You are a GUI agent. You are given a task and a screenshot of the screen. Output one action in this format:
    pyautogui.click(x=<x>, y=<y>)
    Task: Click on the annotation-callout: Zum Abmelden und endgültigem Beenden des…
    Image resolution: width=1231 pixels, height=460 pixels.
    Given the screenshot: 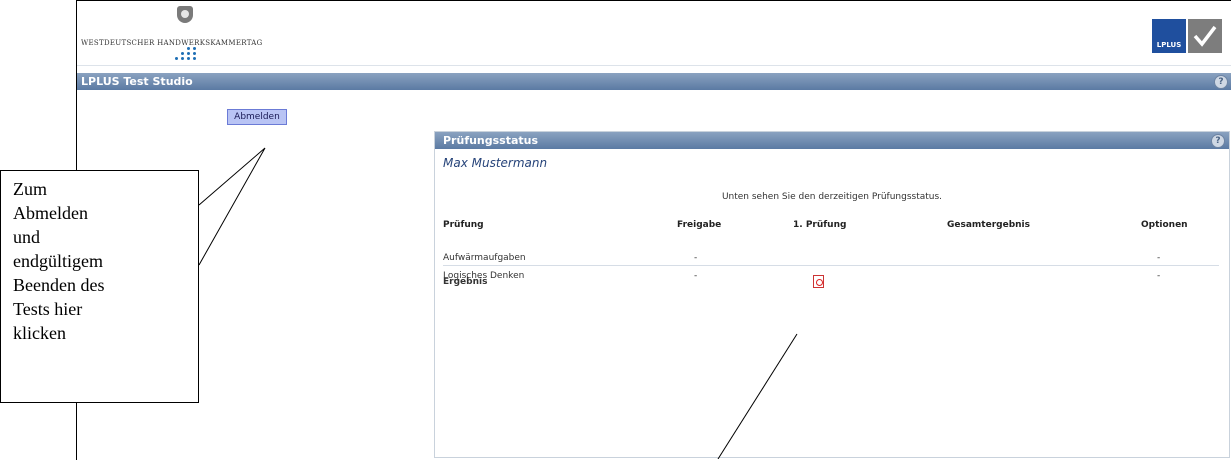 What is the action you would take?
    pyautogui.click(x=99, y=286)
    